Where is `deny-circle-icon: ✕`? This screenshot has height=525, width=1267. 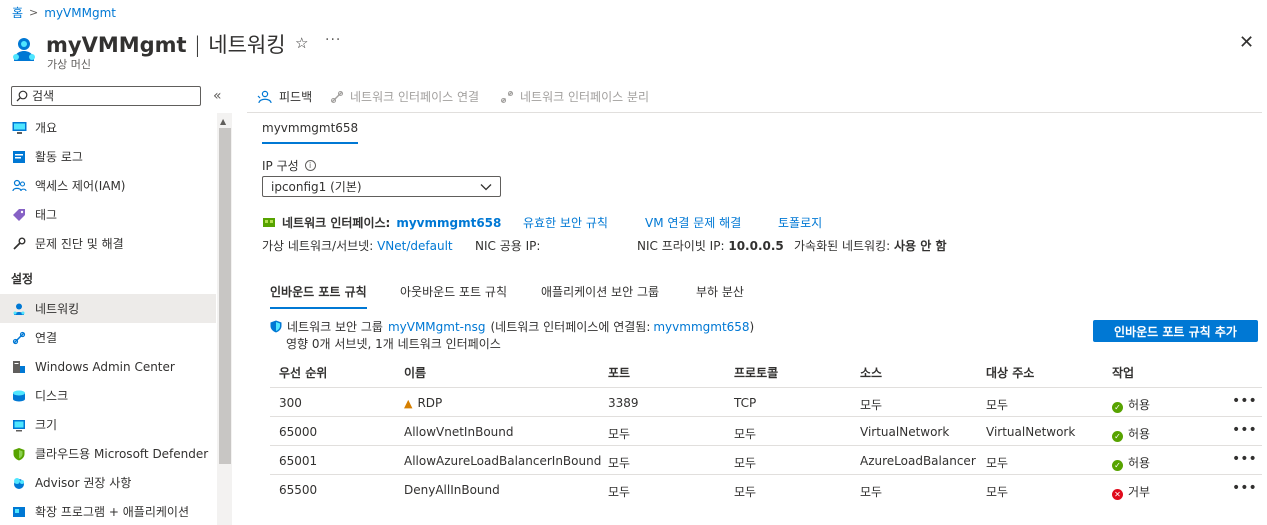 deny-circle-icon: ✕ is located at coordinates (1117, 494).